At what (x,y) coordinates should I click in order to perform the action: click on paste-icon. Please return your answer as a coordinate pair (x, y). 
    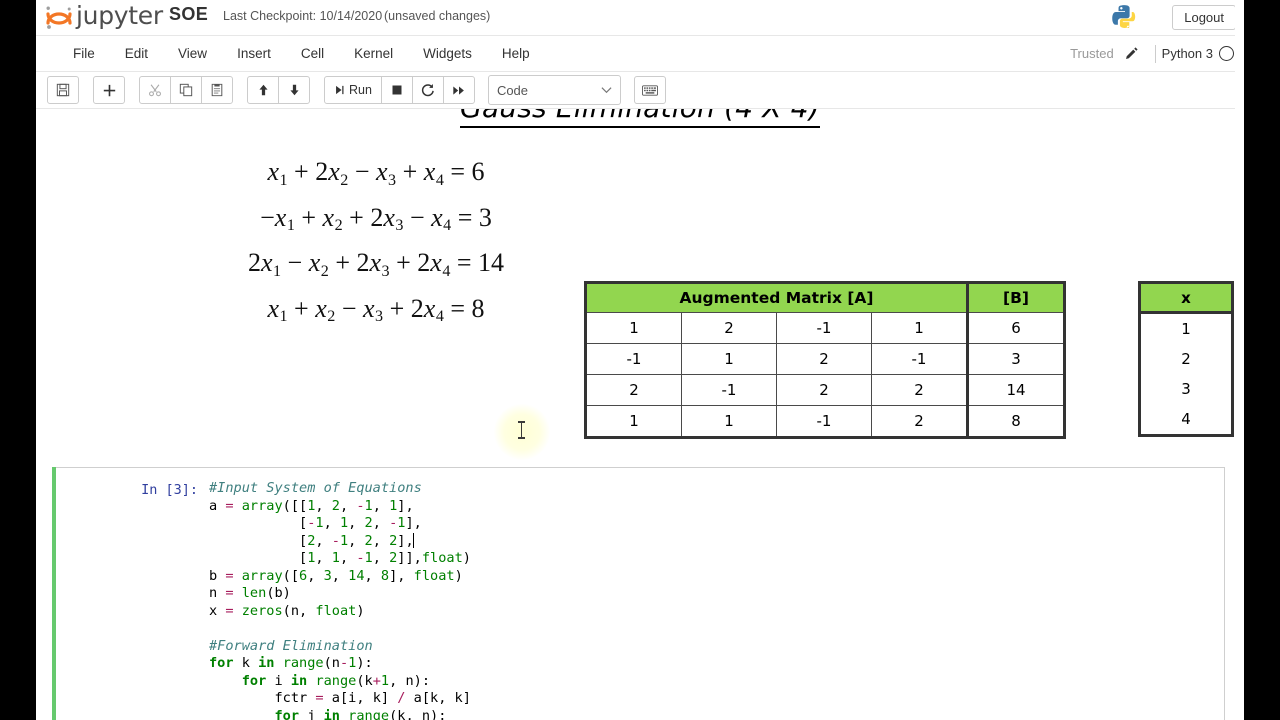
    Looking at the image, I should click on (217, 90).